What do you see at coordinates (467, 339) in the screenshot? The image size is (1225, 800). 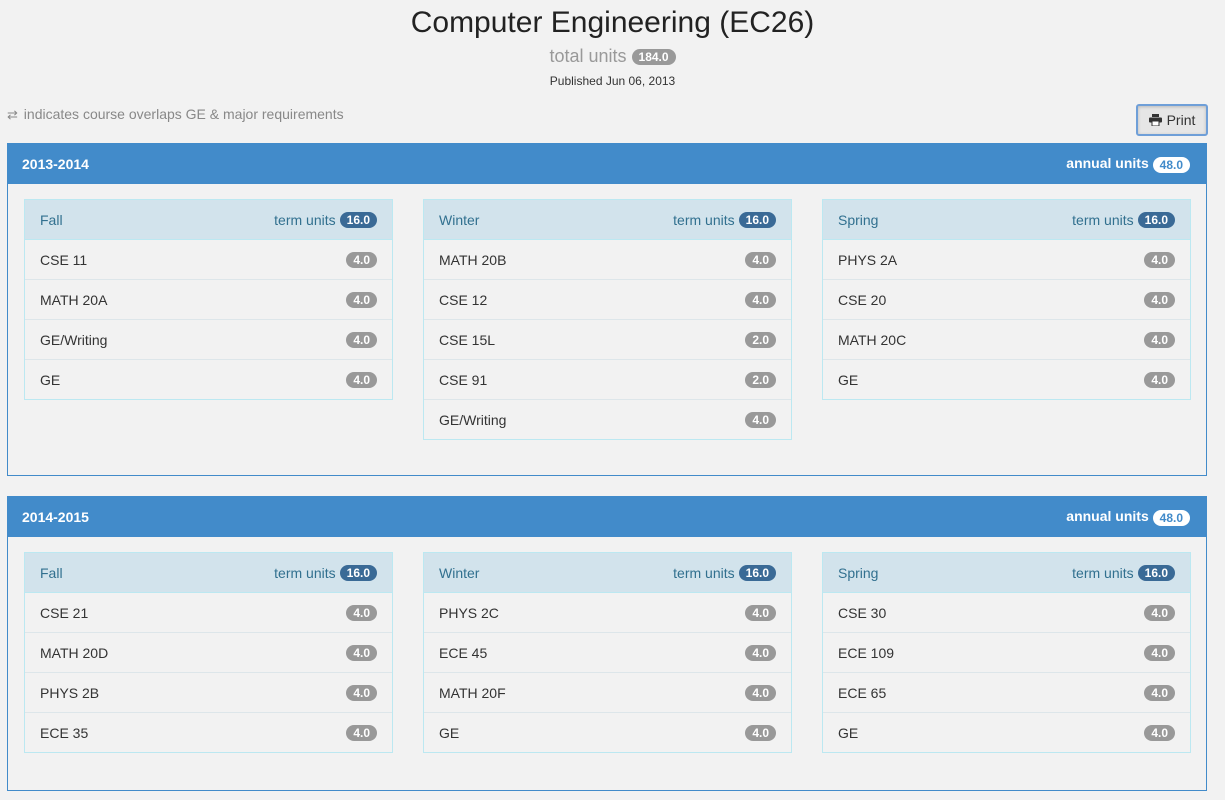 I see `course-name: CSE 15L` at bounding box center [467, 339].